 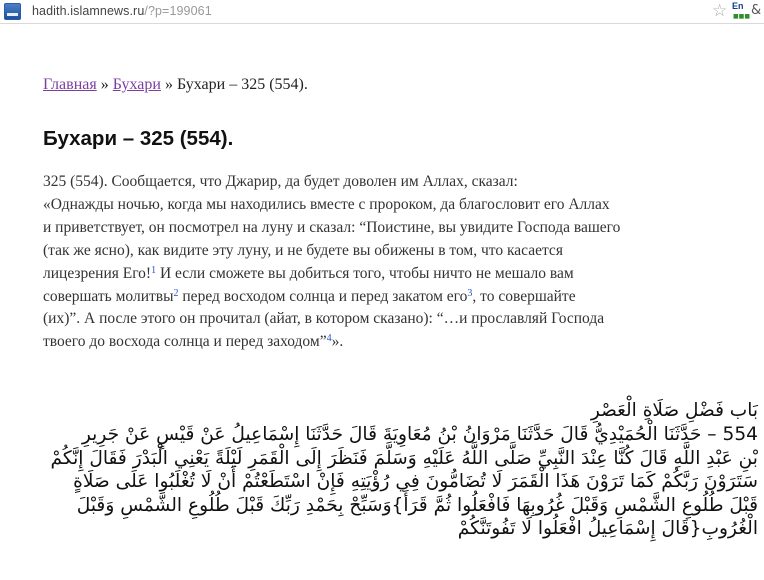 What do you see at coordinates (719, 11) in the screenshot?
I see `bookmark-star-icon: ☆` at bounding box center [719, 11].